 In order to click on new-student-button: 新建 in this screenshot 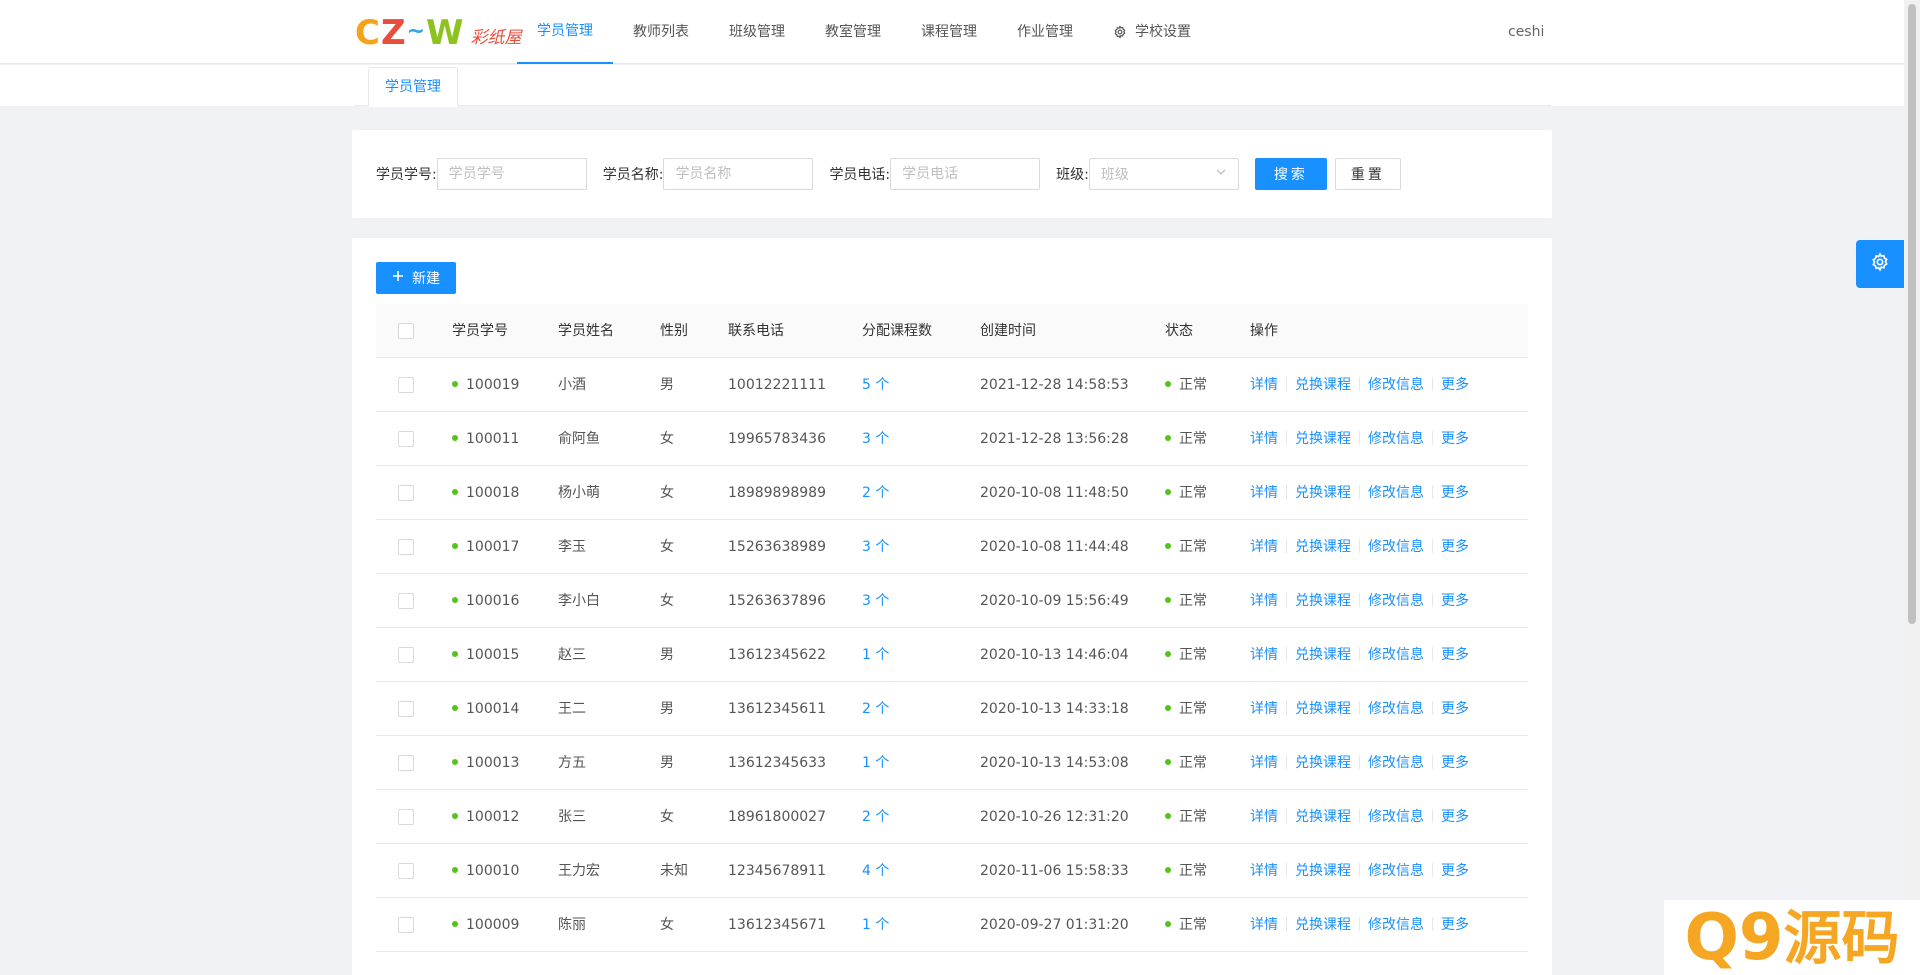, I will do `click(416, 278)`.